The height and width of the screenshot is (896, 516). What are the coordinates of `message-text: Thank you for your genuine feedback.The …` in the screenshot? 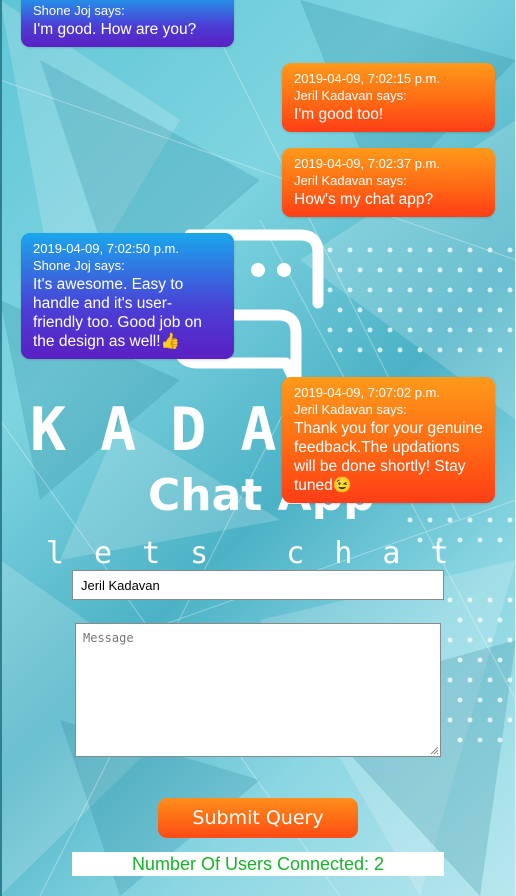 It's located at (388, 457).